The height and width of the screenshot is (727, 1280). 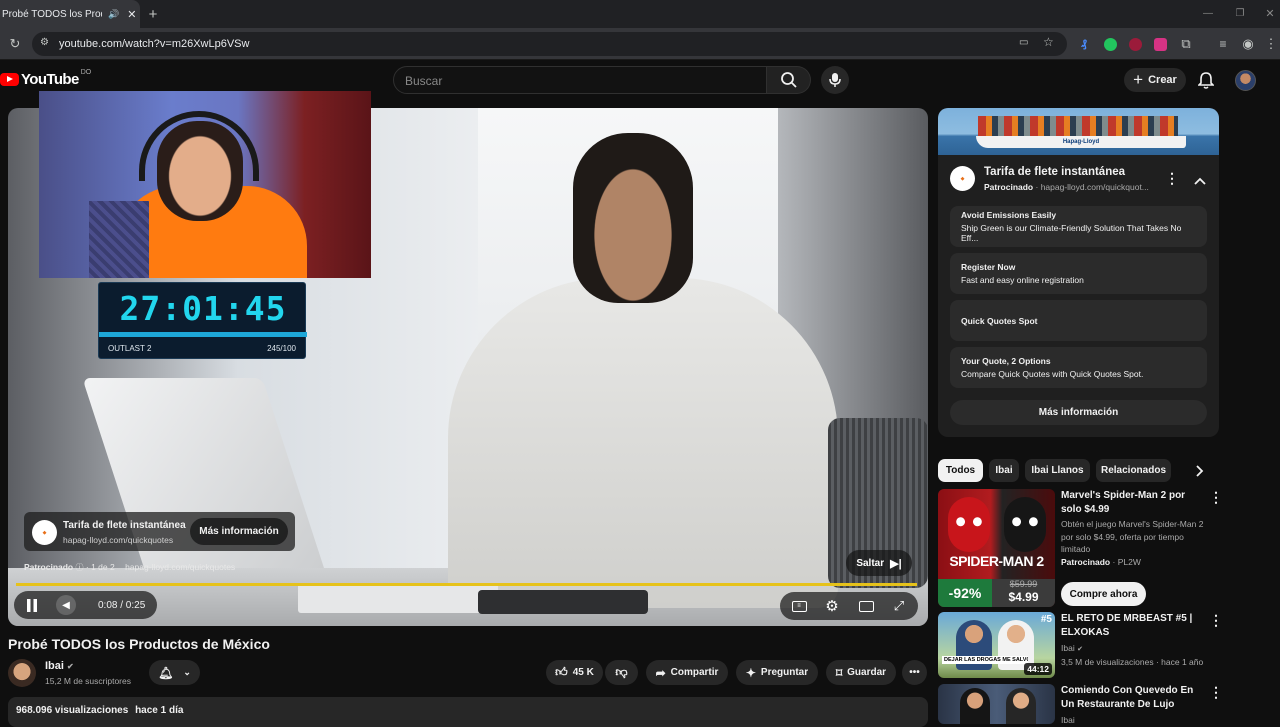 What do you see at coordinates (154, 44) in the screenshot?
I see `url-text: youtube.com/watch?v=m26XwLp6VSw` at bounding box center [154, 44].